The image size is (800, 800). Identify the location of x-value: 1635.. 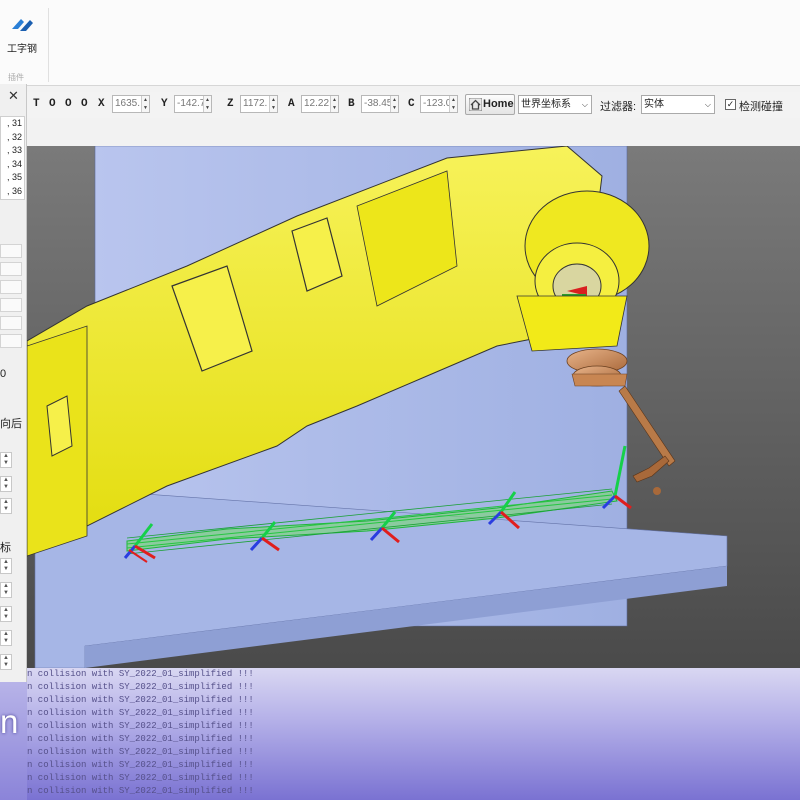
(128, 103).